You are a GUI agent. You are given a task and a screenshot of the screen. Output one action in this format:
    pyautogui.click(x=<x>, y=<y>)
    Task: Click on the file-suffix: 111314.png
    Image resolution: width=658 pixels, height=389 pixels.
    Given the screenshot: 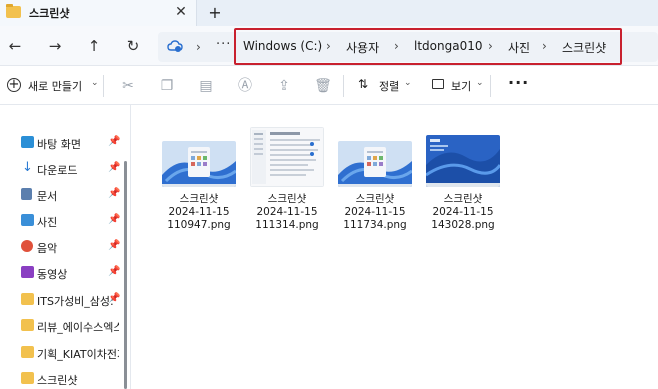 What is the action you would take?
    pyautogui.click(x=287, y=225)
    